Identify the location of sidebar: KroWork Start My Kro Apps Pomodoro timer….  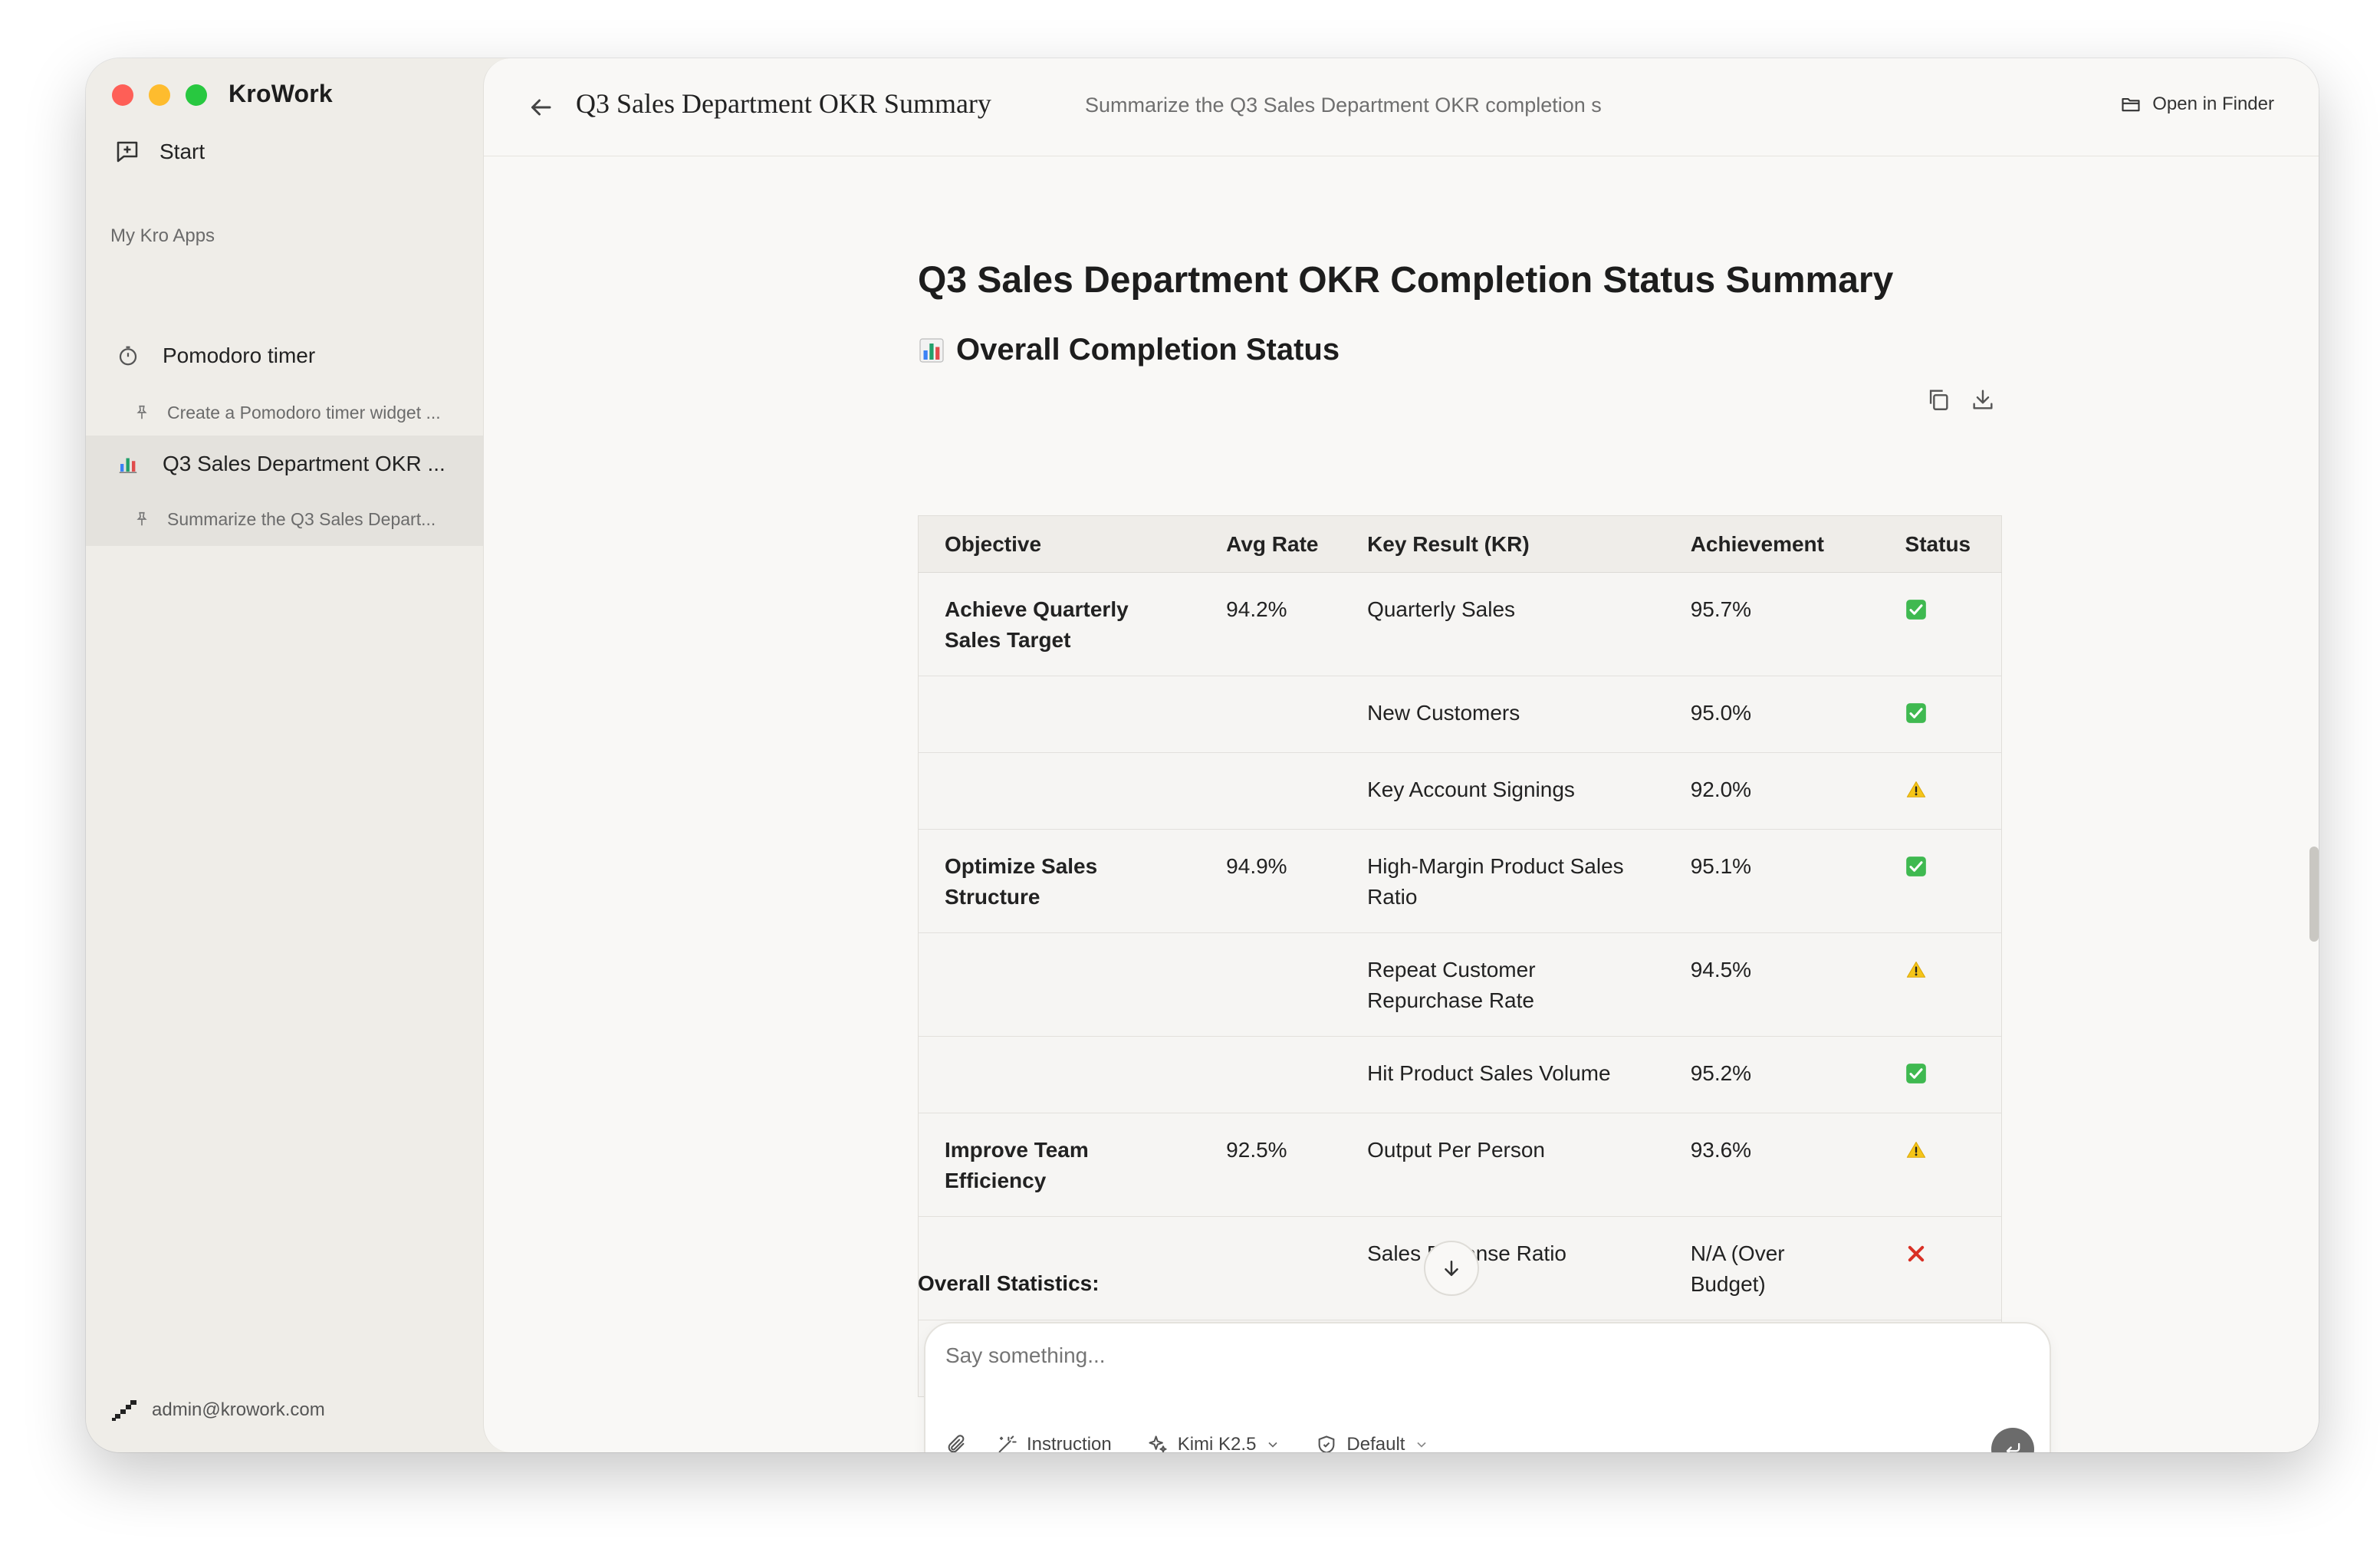
(285, 755).